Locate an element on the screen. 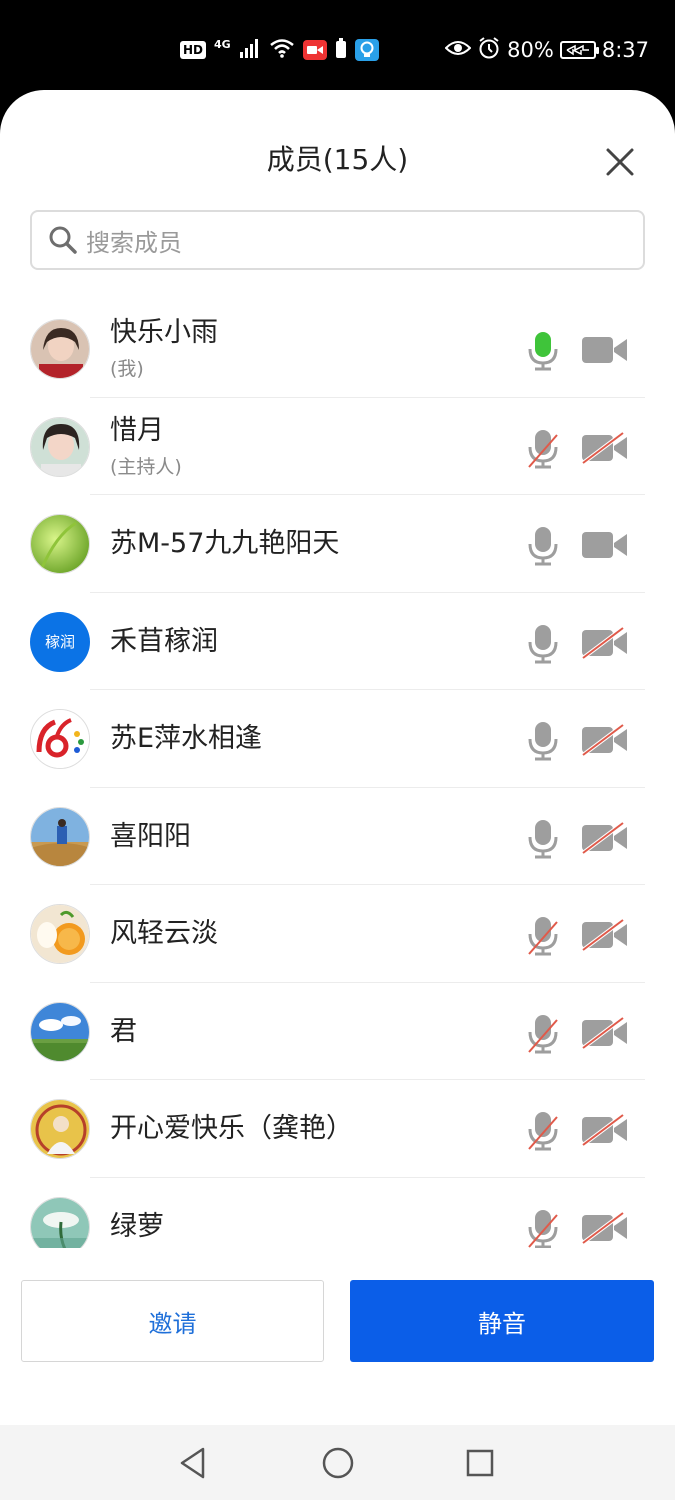 This screenshot has height=1500, width=675. avatar: 稼润 is located at coordinates (60, 641).